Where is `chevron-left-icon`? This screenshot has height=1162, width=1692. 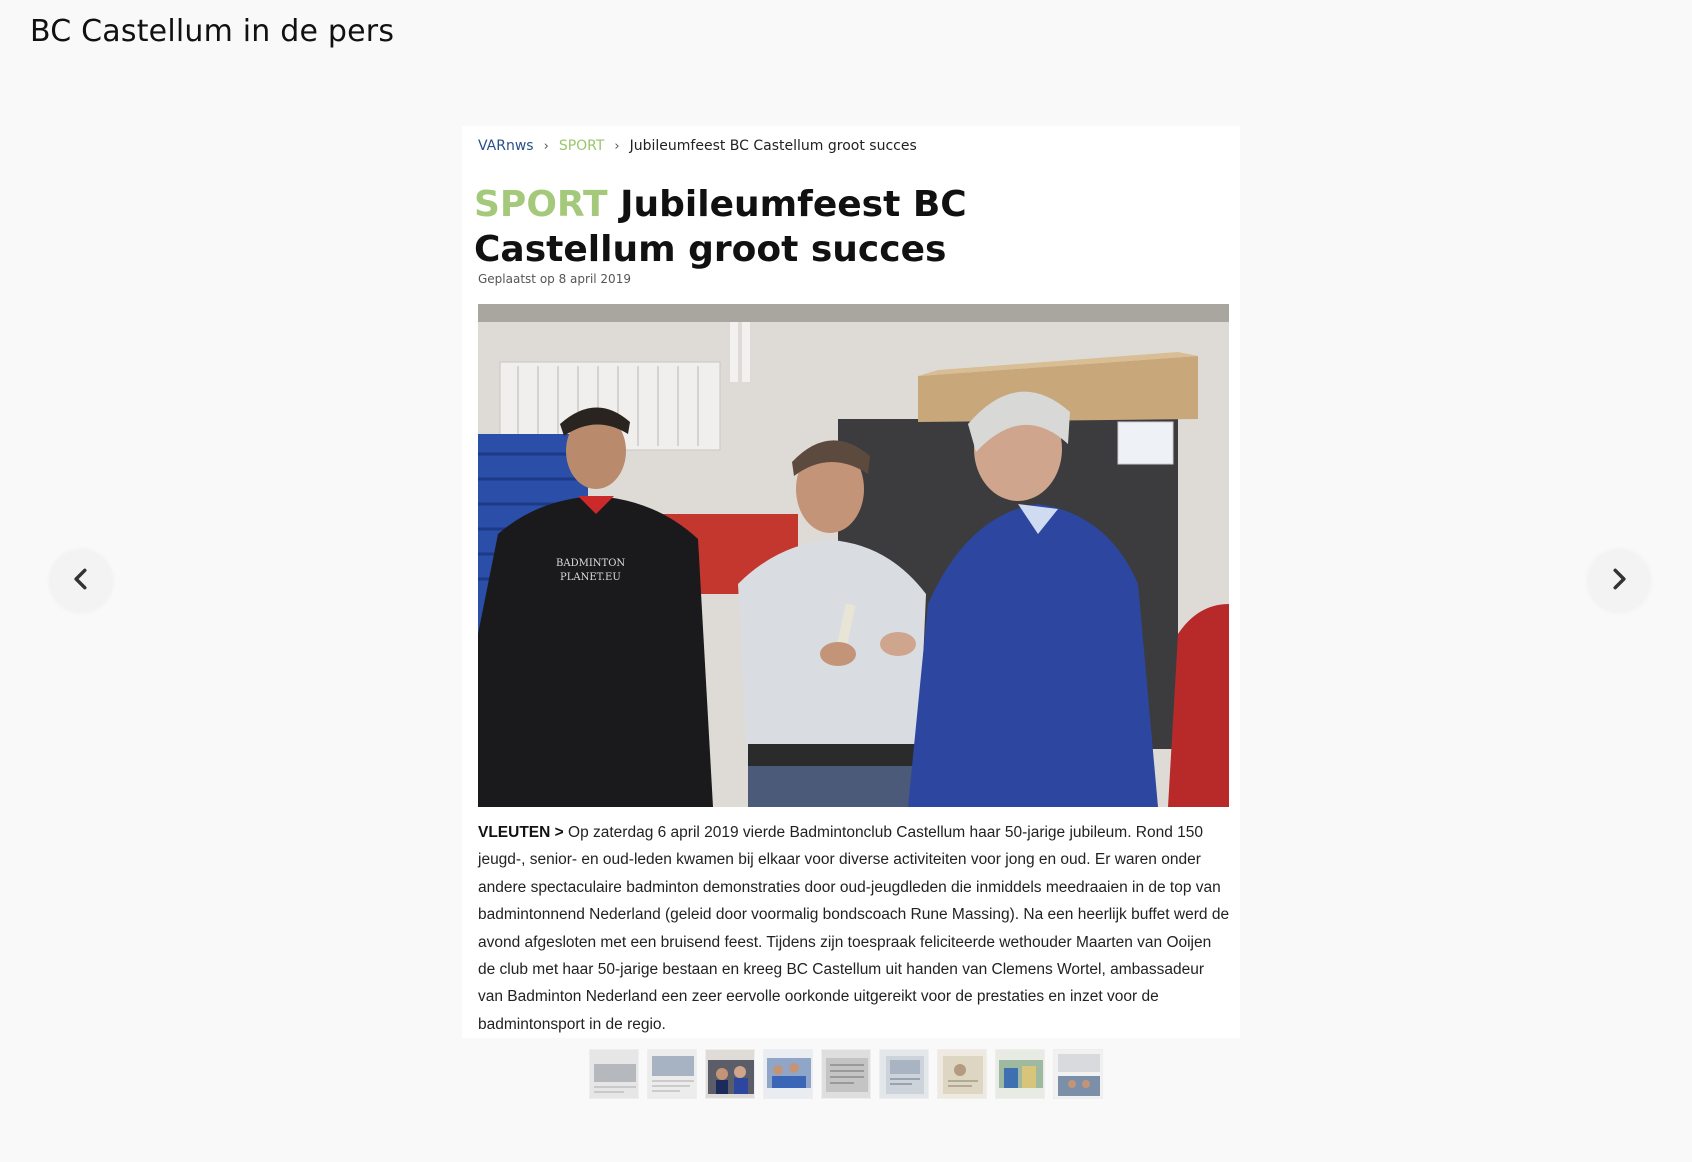
chevron-left-icon is located at coordinates (81, 581).